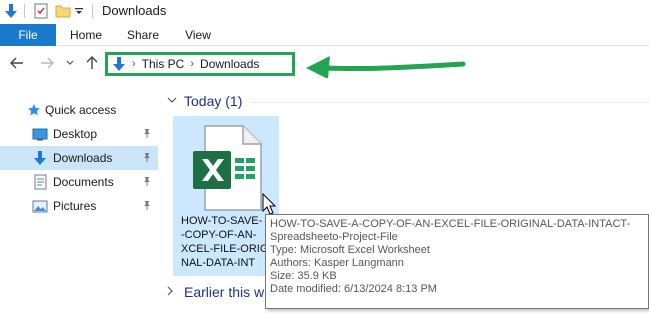 Image resolution: width=649 pixels, height=316 pixels. I want to click on group-header-label: Earlier this w, so click(224, 292).